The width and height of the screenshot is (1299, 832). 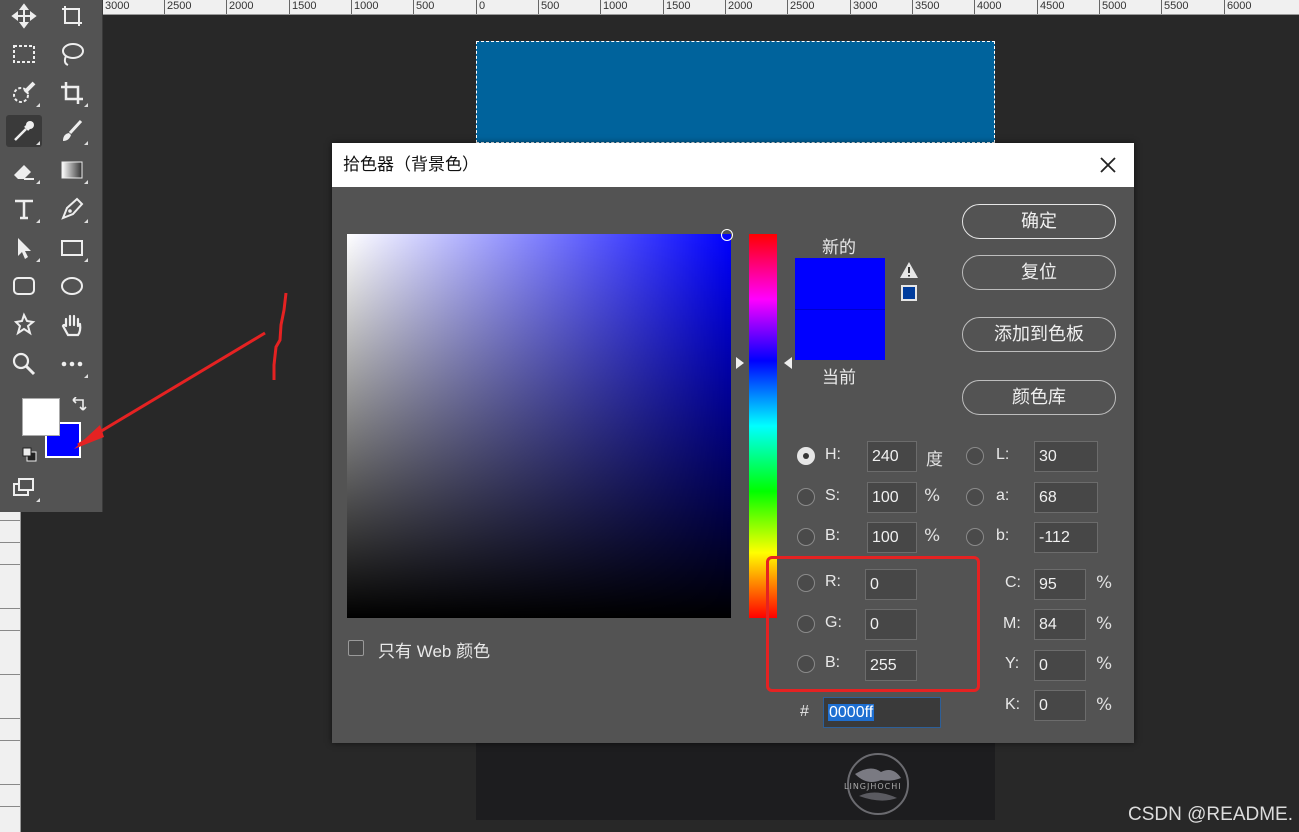 I want to click on cyan-label: C:, so click(x=1013, y=582).